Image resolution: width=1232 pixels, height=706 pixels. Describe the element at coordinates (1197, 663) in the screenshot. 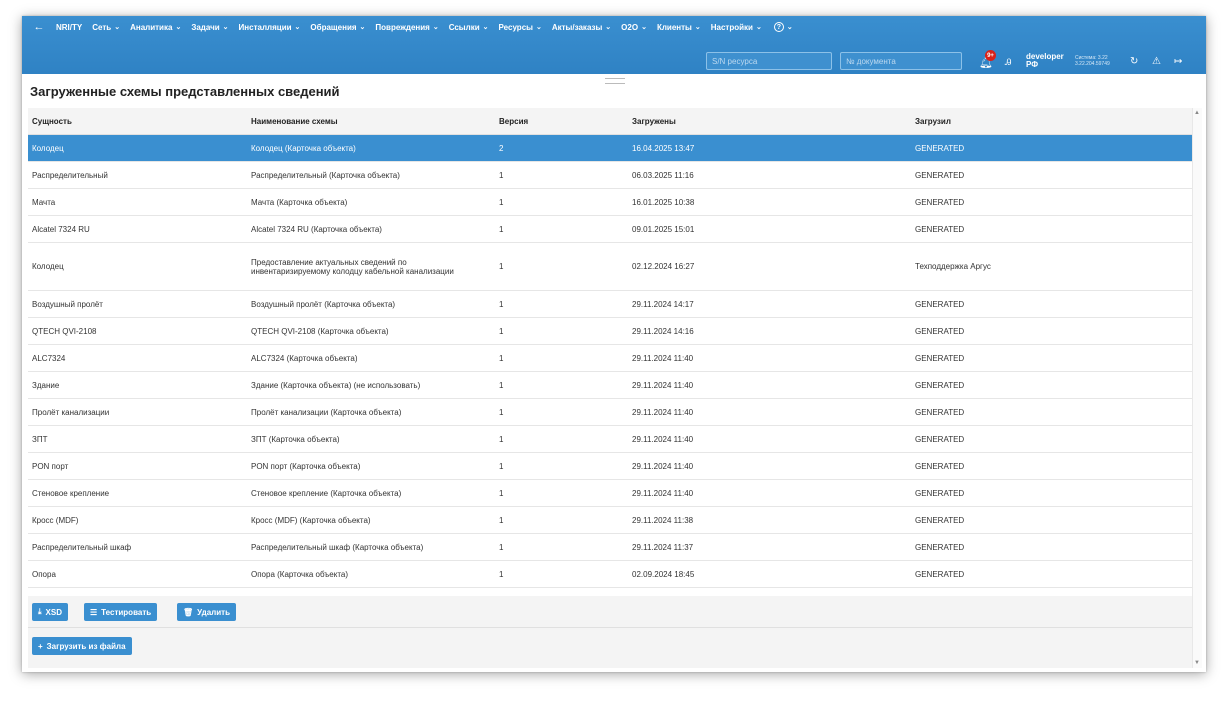

I see `scroll-down-arrow-icon: ▼` at that location.